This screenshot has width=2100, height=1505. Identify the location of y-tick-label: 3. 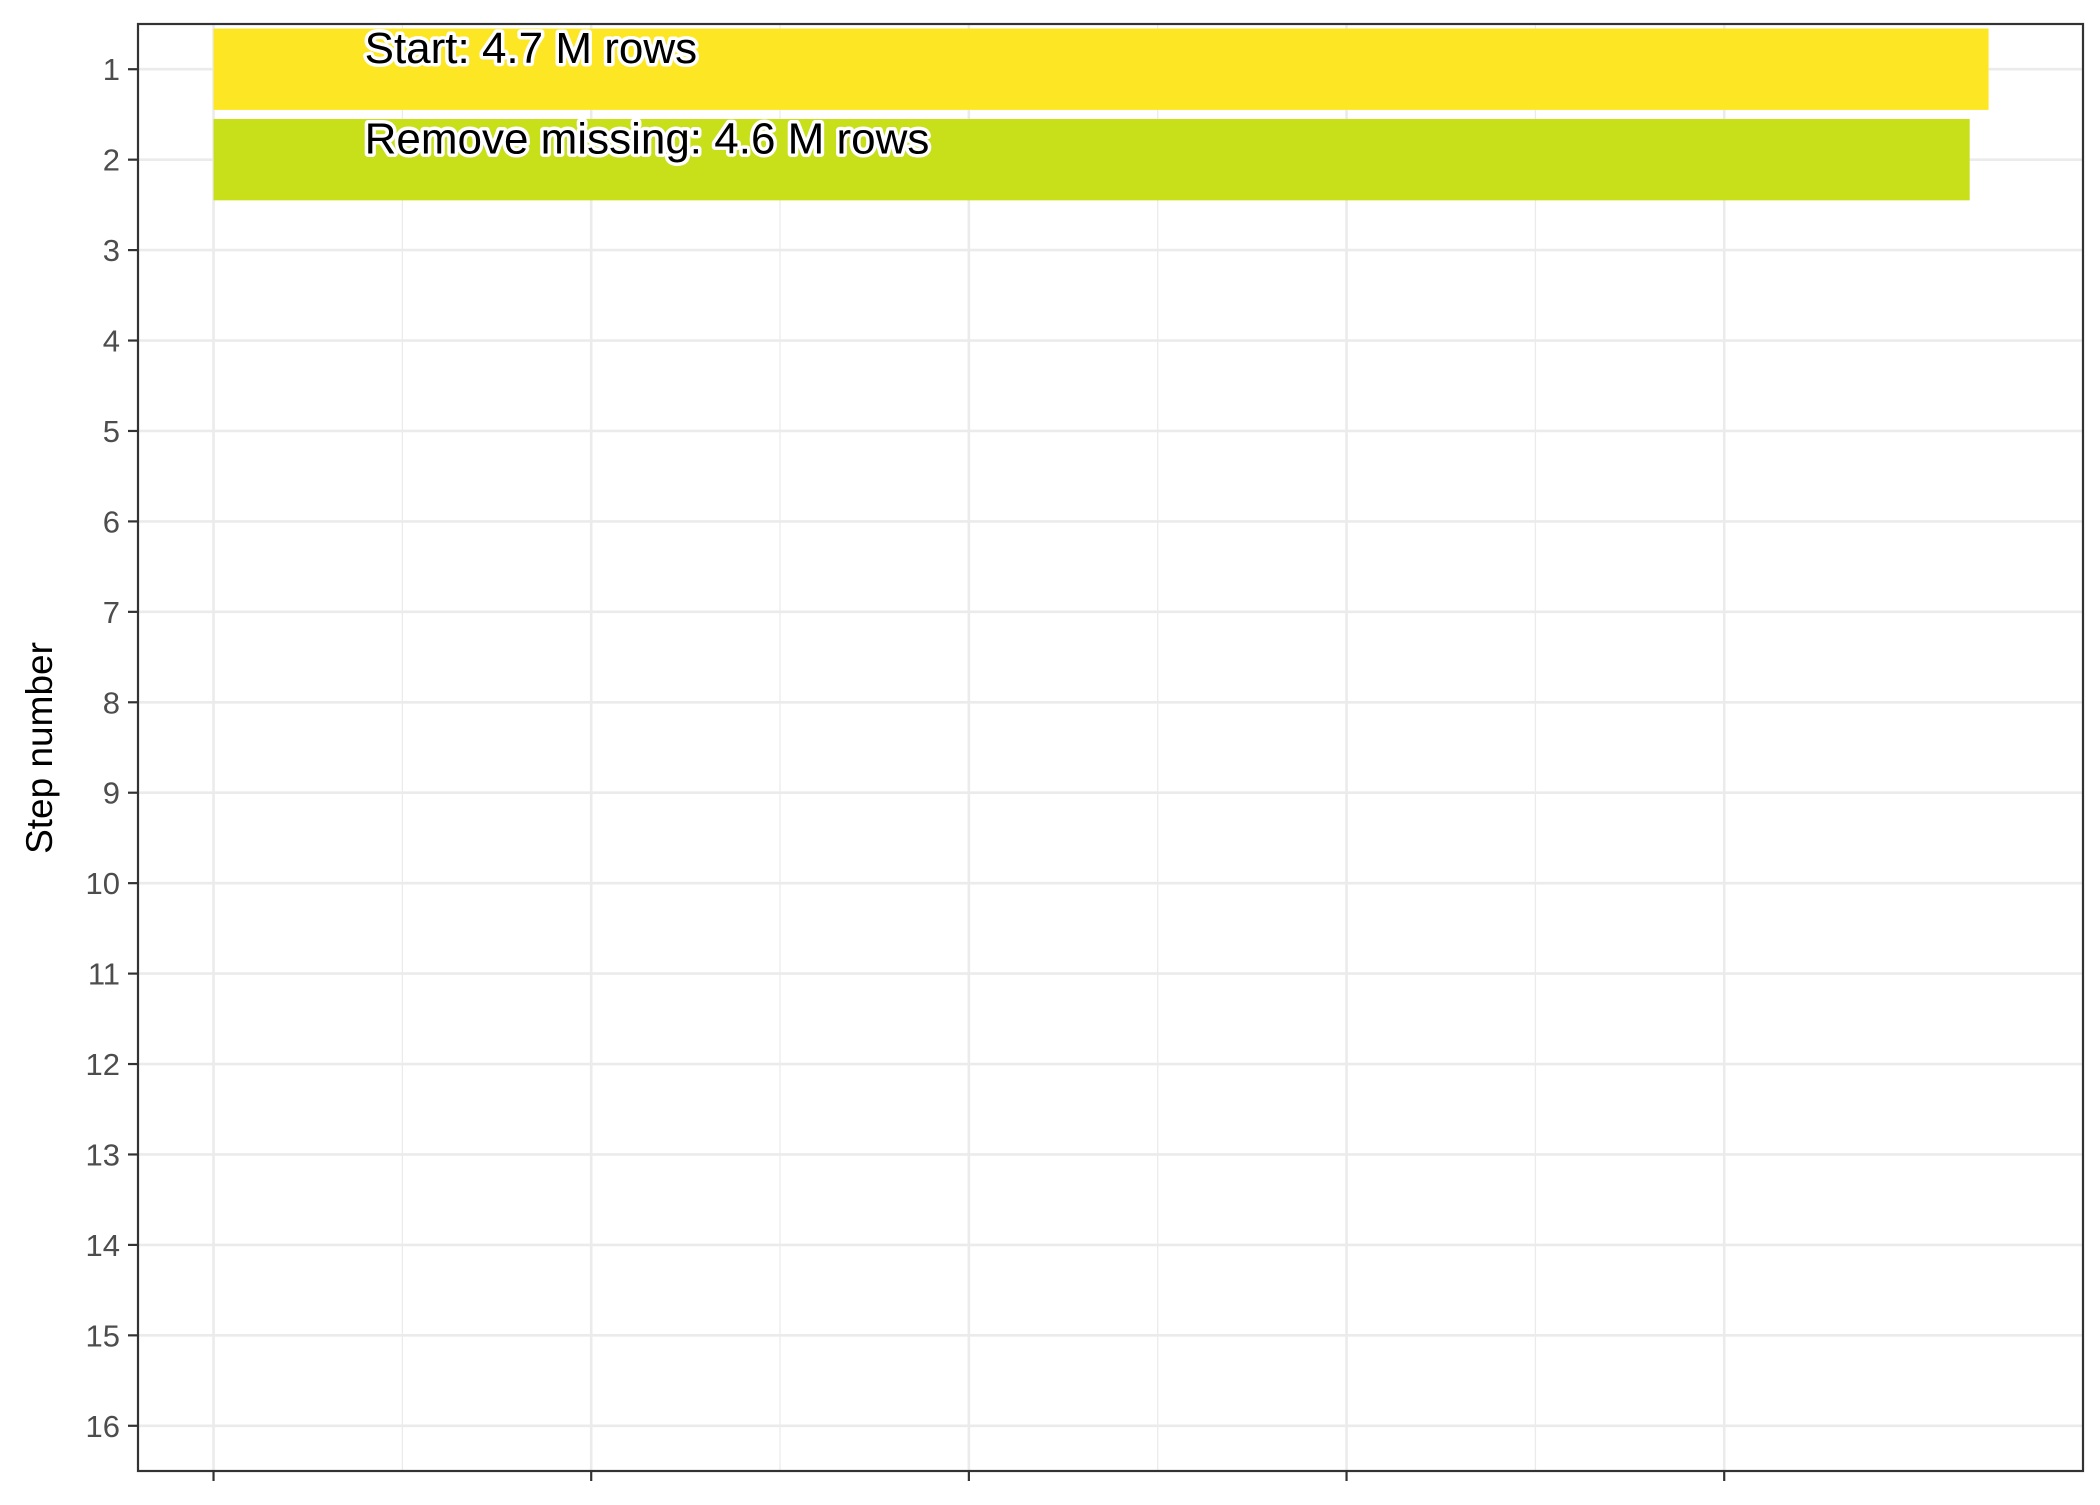
(111, 250).